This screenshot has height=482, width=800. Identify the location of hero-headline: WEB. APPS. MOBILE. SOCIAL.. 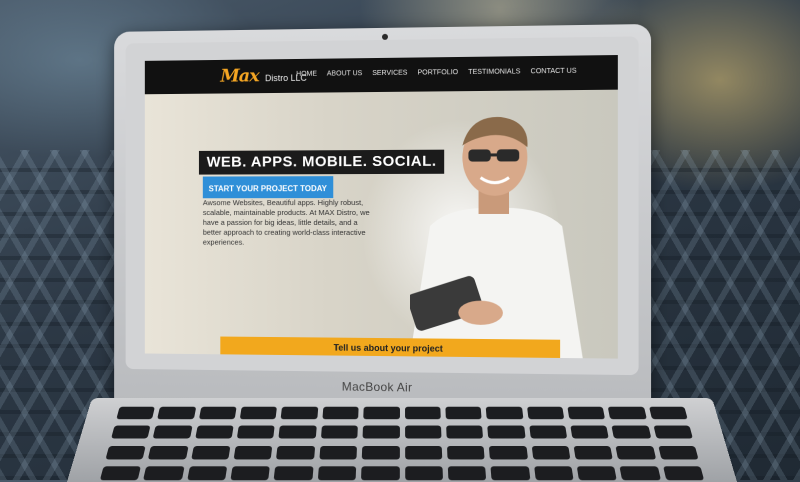
(322, 162).